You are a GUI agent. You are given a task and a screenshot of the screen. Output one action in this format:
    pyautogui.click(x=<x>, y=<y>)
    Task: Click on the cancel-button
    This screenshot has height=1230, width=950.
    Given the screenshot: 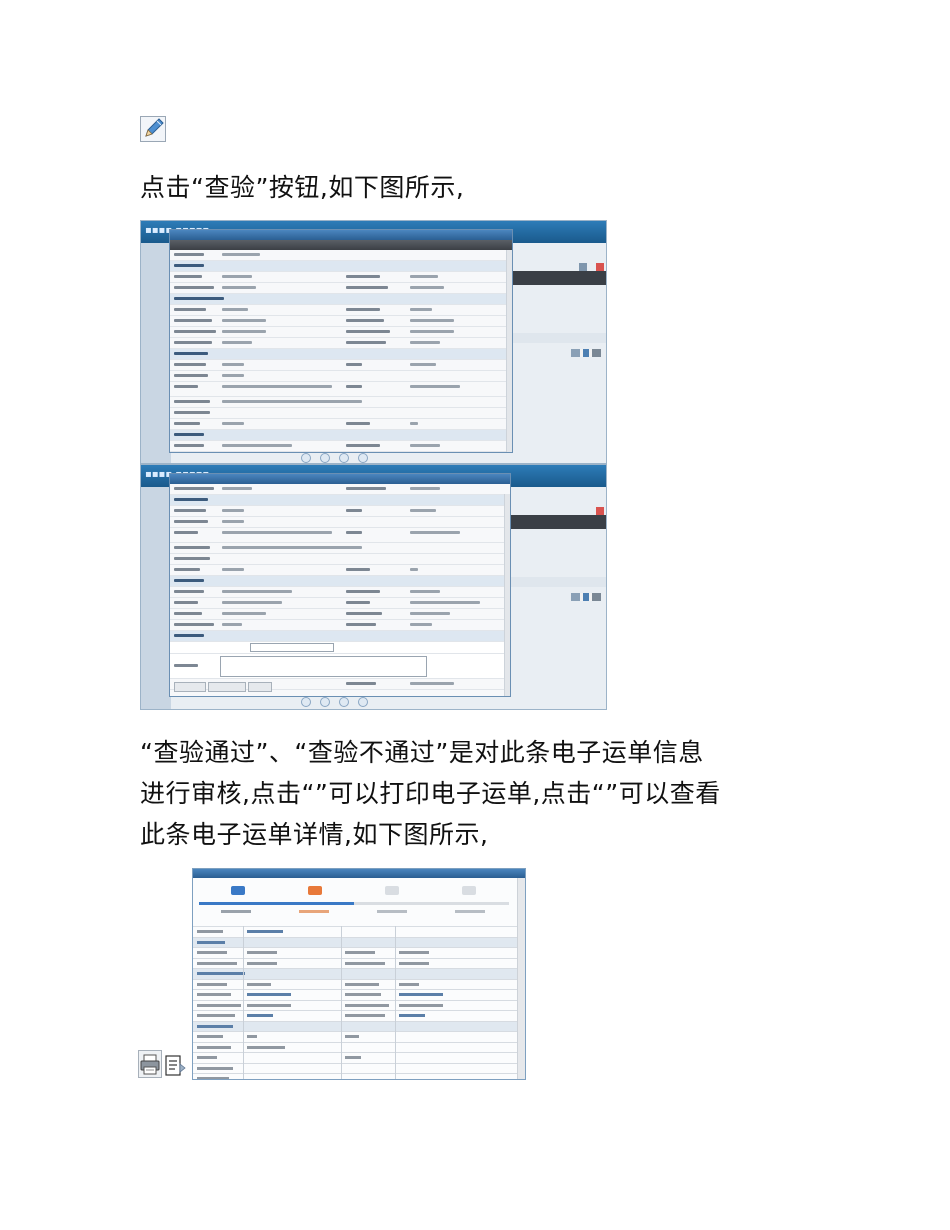 What is the action you would take?
    pyautogui.click(x=260, y=687)
    